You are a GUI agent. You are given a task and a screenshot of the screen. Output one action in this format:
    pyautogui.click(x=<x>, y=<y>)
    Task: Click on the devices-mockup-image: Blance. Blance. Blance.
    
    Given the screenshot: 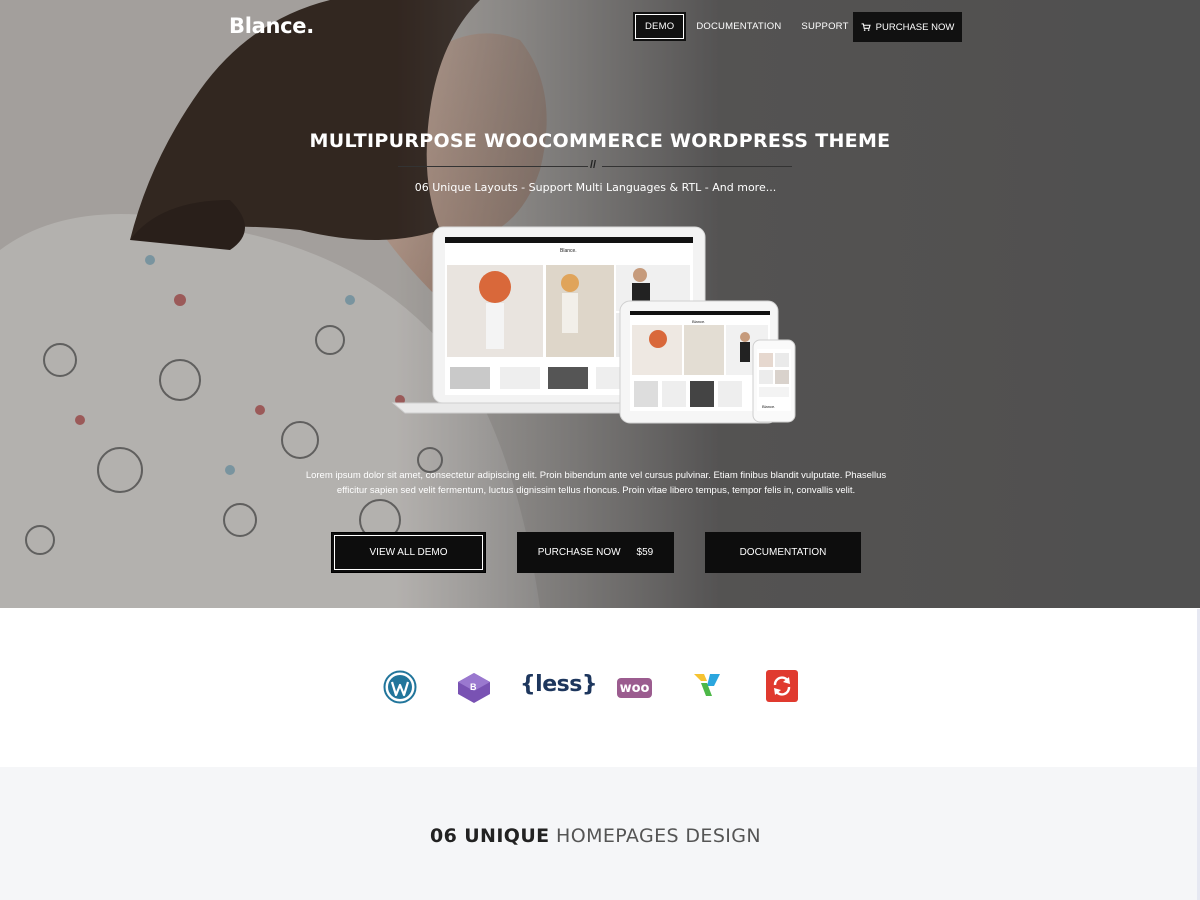 What is the action you would take?
    pyautogui.click(x=593, y=325)
    